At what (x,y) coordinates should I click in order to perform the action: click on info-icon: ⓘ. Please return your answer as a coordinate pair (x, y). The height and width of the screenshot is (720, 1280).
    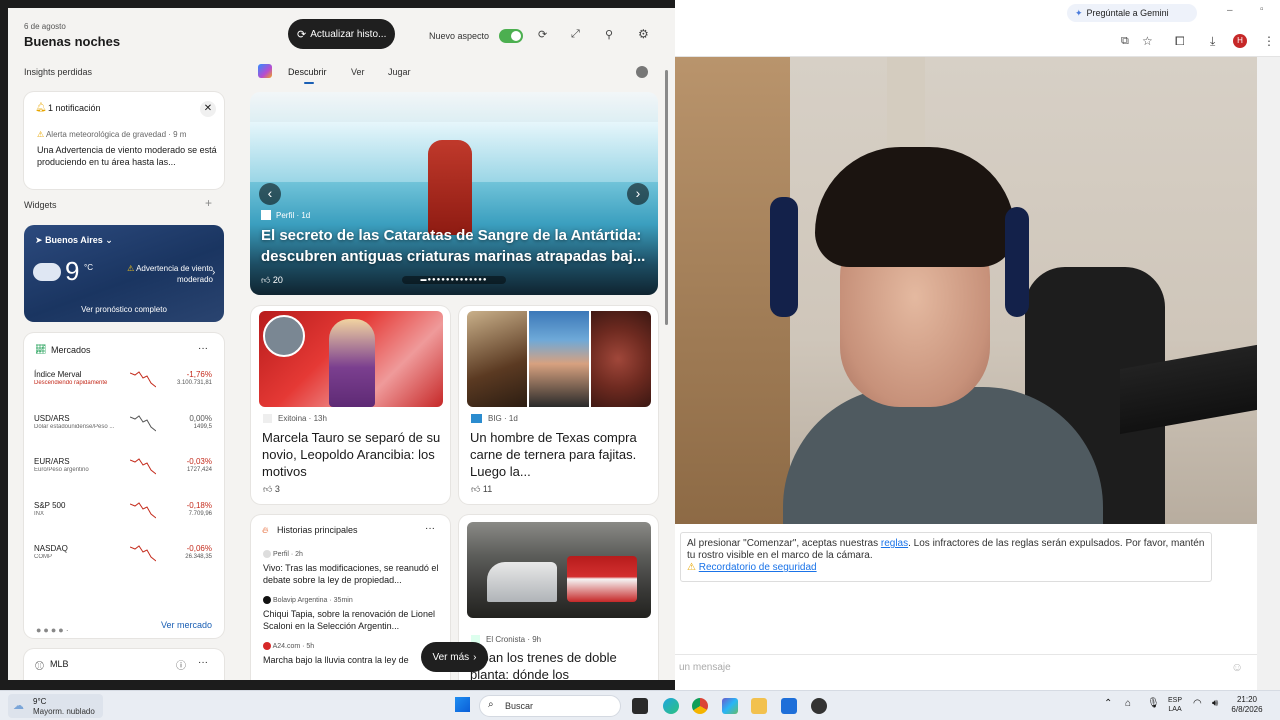
    Looking at the image, I should click on (181, 664).